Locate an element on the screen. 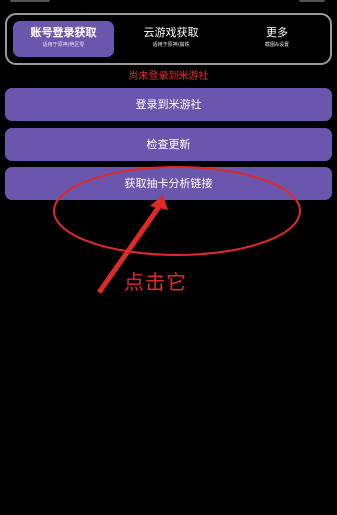 This screenshot has height=515, width=337. tab-more: 更多 截图&设置 is located at coordinates (277, 39).